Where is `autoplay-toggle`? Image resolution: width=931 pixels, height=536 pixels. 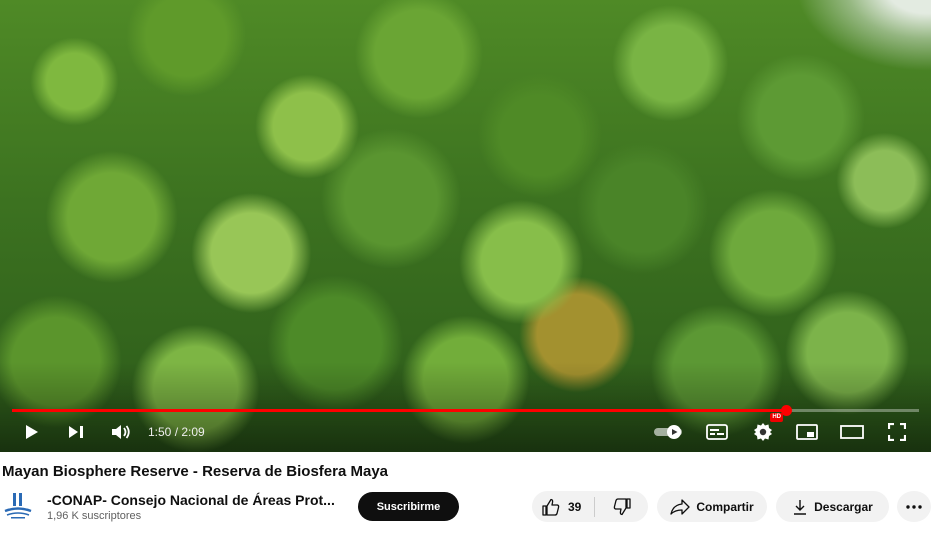 autoplay-toggle is located at coordinates (669, 432).